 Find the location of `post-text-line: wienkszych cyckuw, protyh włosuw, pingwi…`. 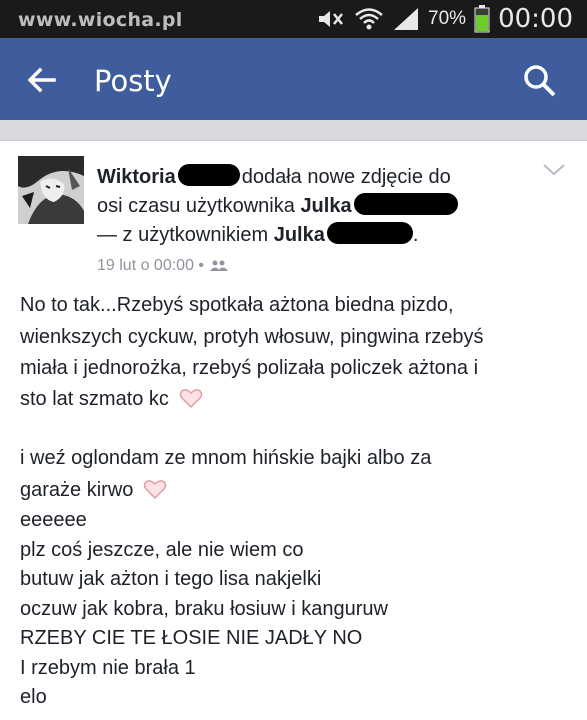

post-text-line: wienkszych cyckuw, protyh włosuw, pingwi… is located at coordinates (252, 337).